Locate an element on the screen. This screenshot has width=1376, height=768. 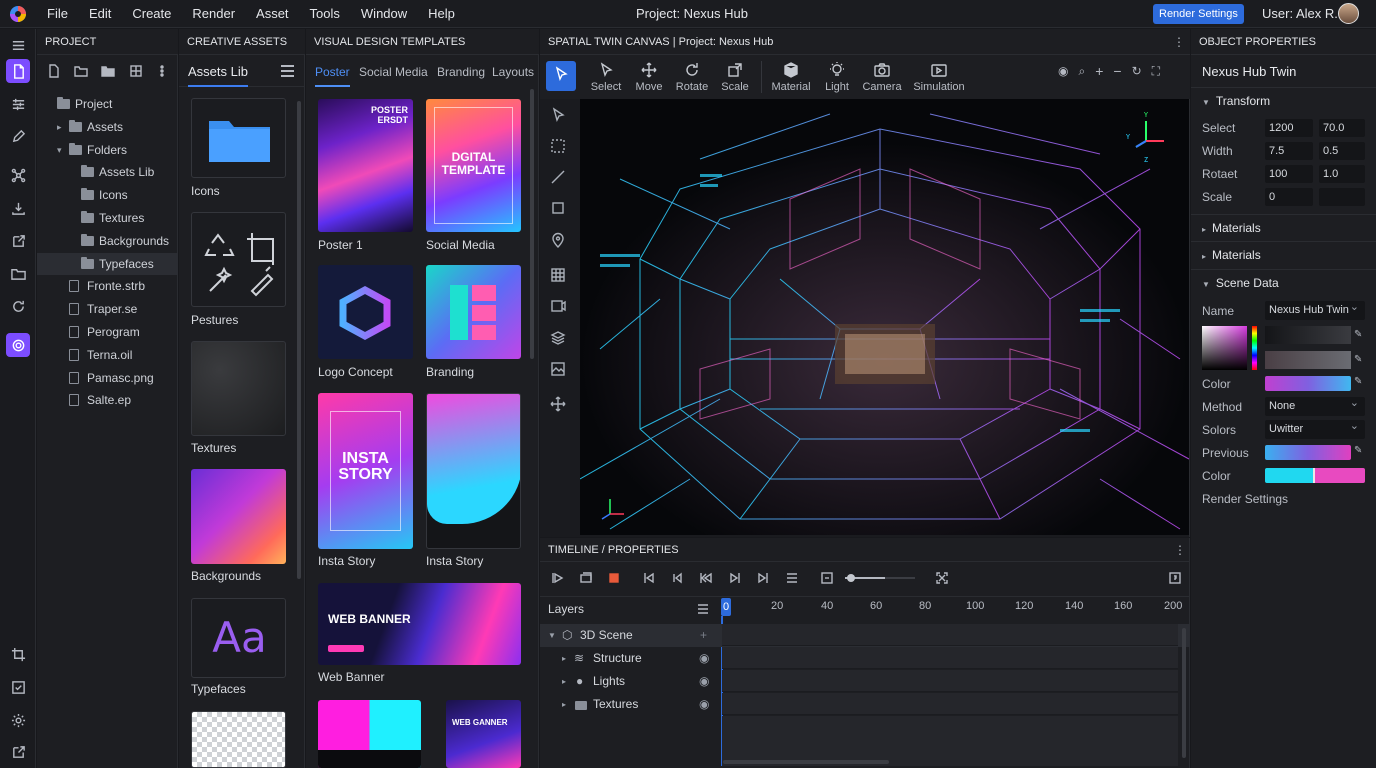
zoom-icon: ⌕ is located at coordinates (1081, 71).